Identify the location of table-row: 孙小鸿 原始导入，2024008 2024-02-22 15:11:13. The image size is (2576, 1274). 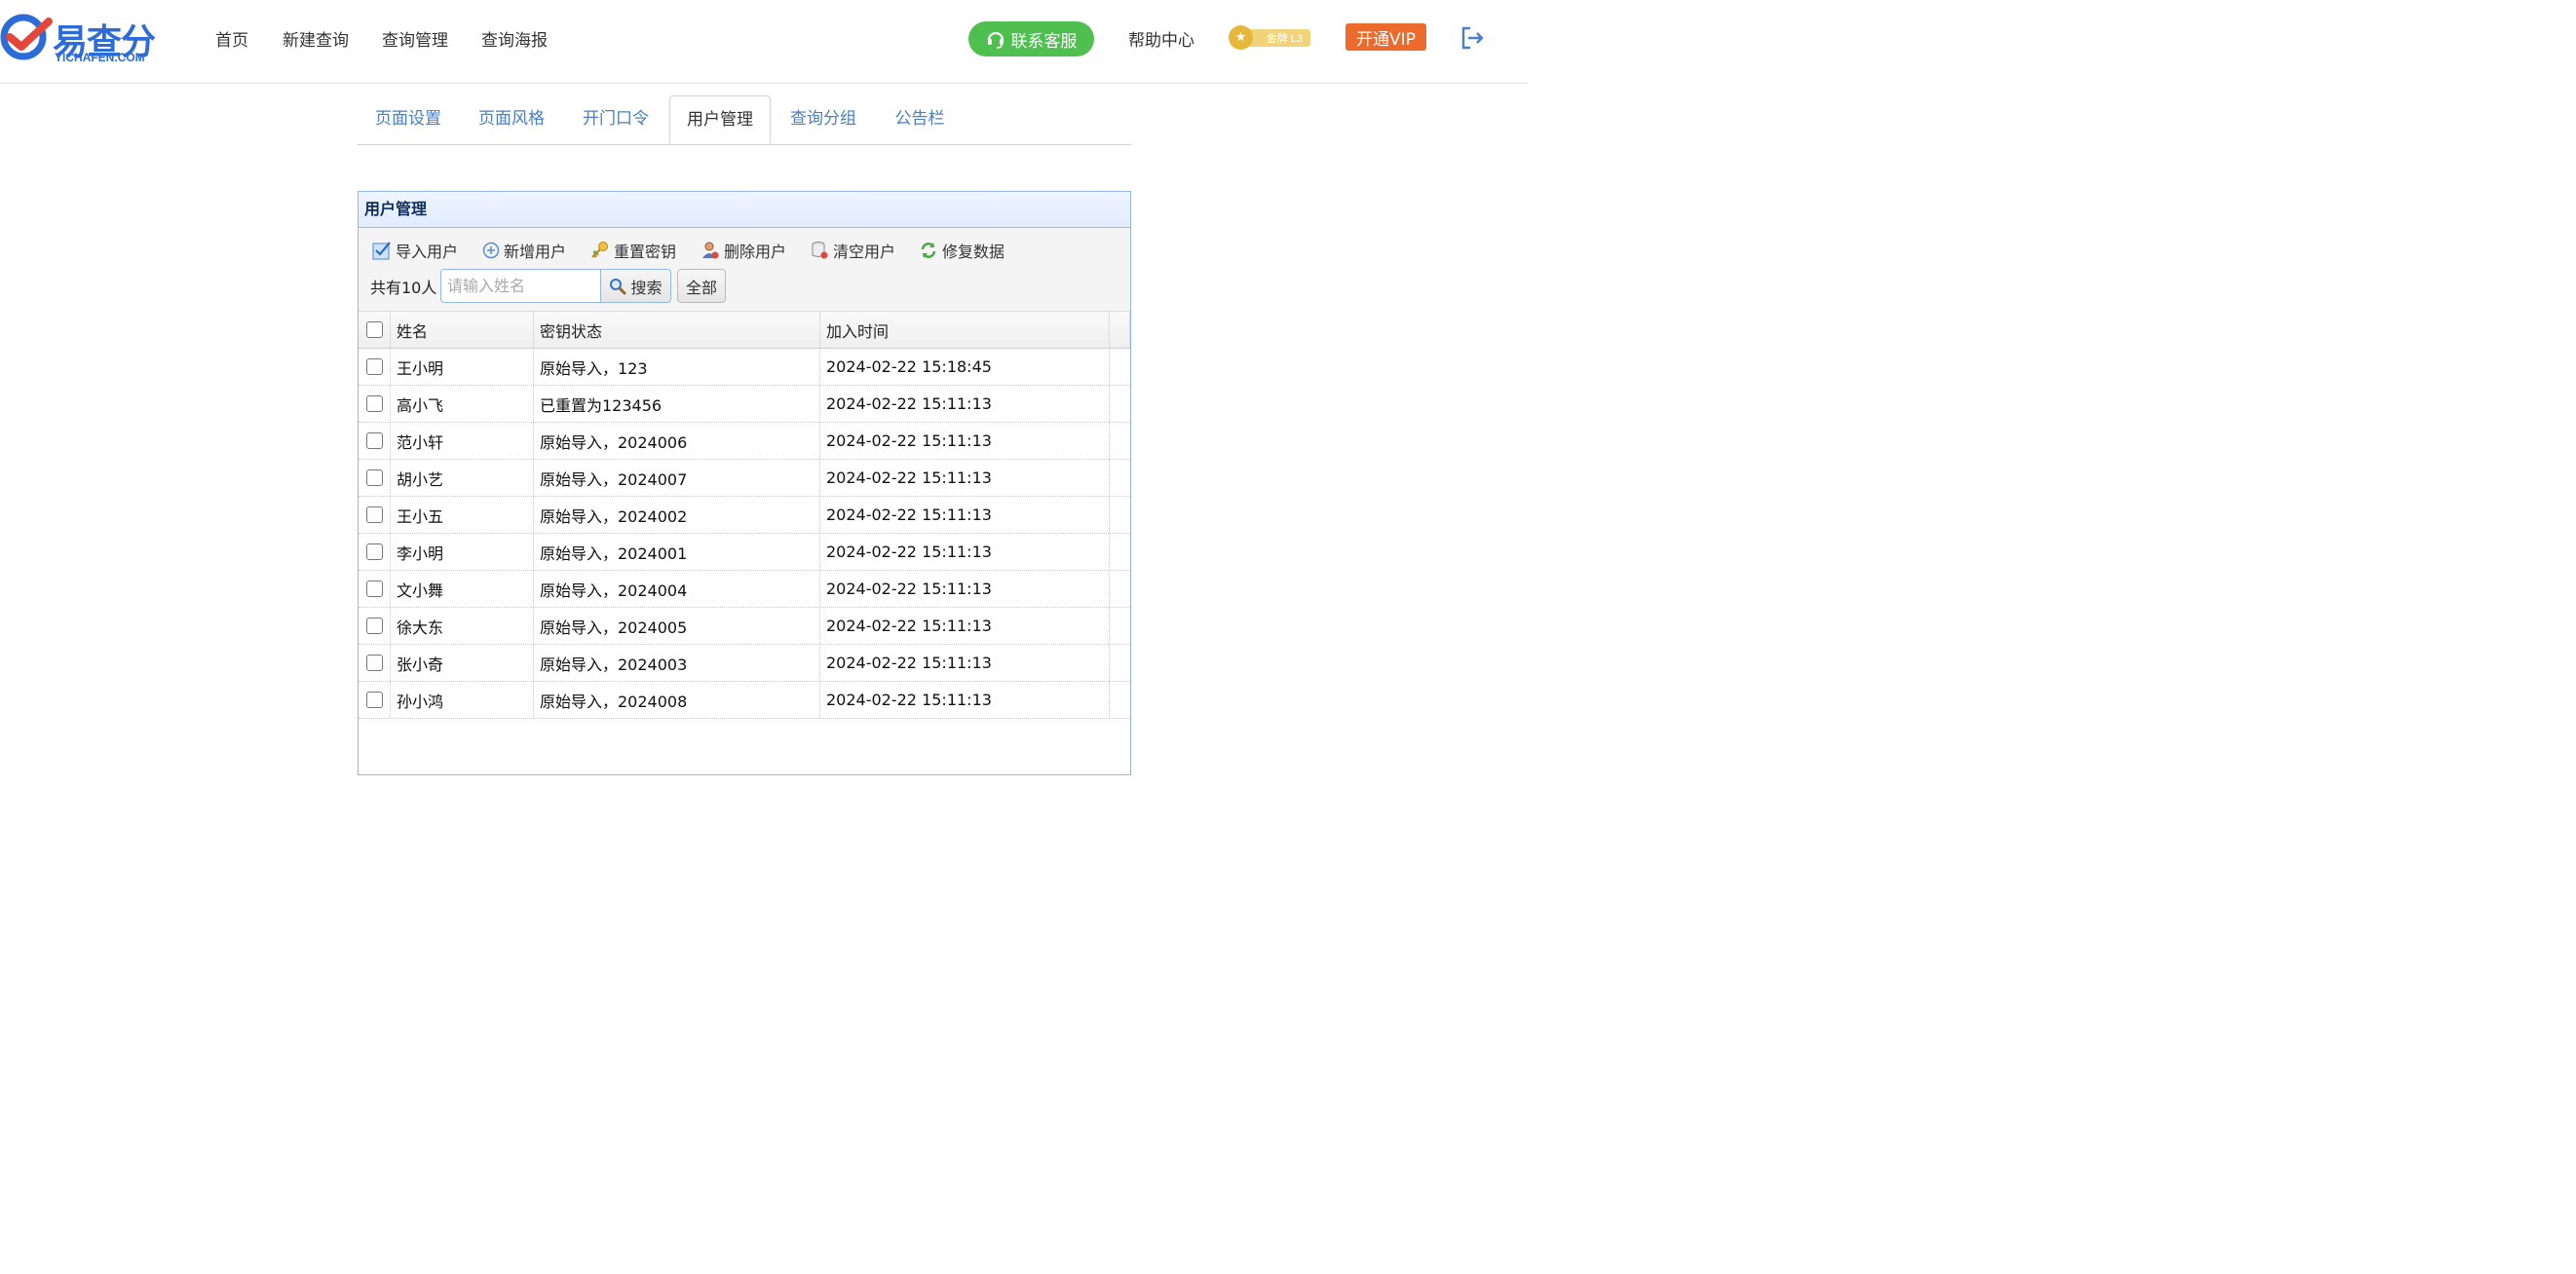
(744, 700).